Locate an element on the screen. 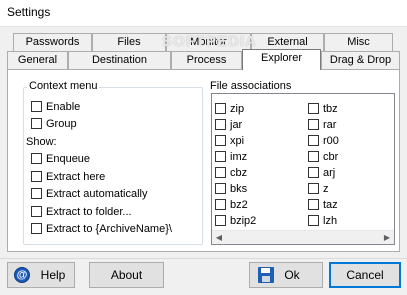 The height and width of the screenshot is (295, 407). assoc-z: z is located at coordinates (318, 190).